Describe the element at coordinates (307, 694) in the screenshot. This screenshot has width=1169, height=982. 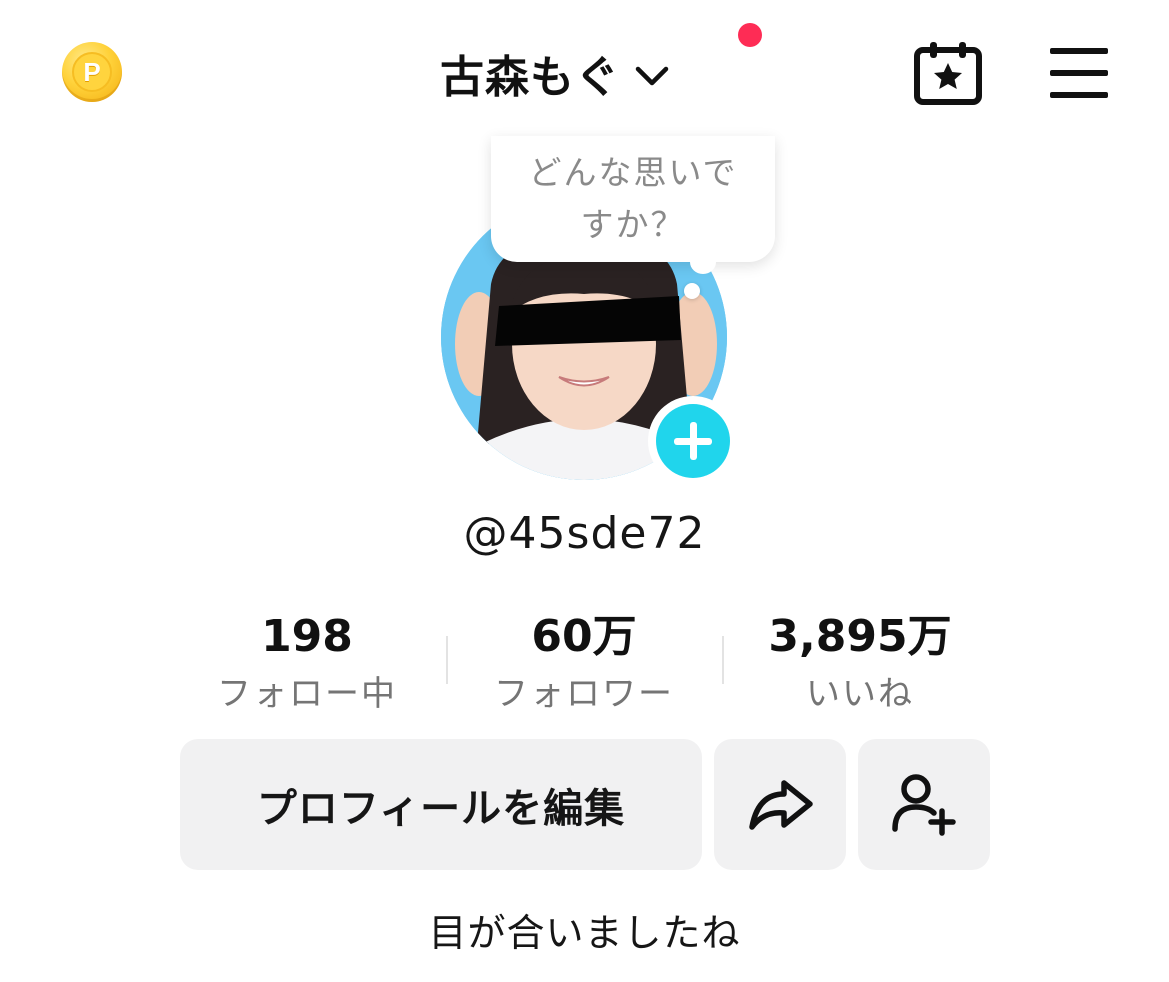
I see `following-label: フォロー中` at that location.